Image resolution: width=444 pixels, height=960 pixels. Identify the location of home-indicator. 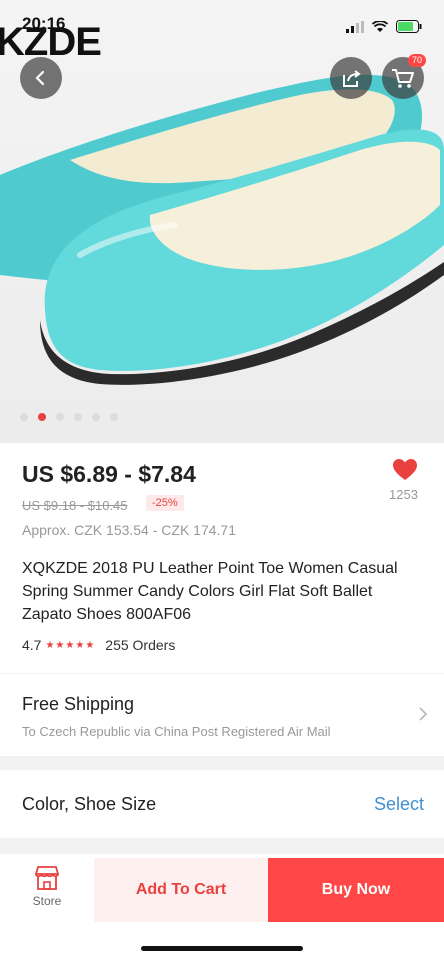
(222, 948).